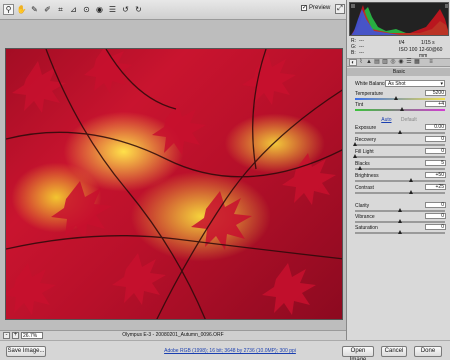 The height and width of the screenshot is (360, 450). Describe the element at coordinates (358, 353) in the screenshot. I see `open-image-button: Open Image` at that location.